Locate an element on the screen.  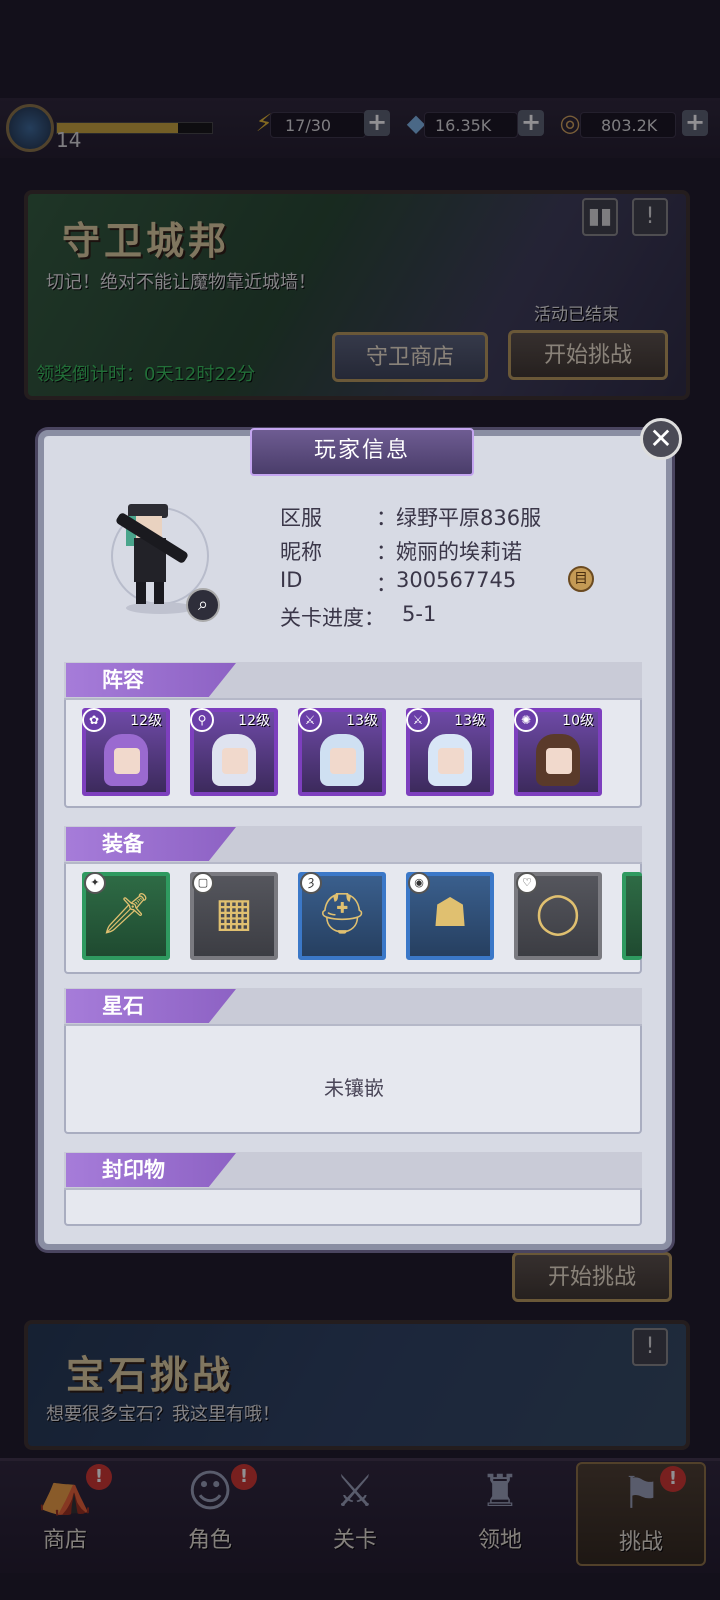
equipment-slot-icon: Ȝ is located at coordinates (311, 883).